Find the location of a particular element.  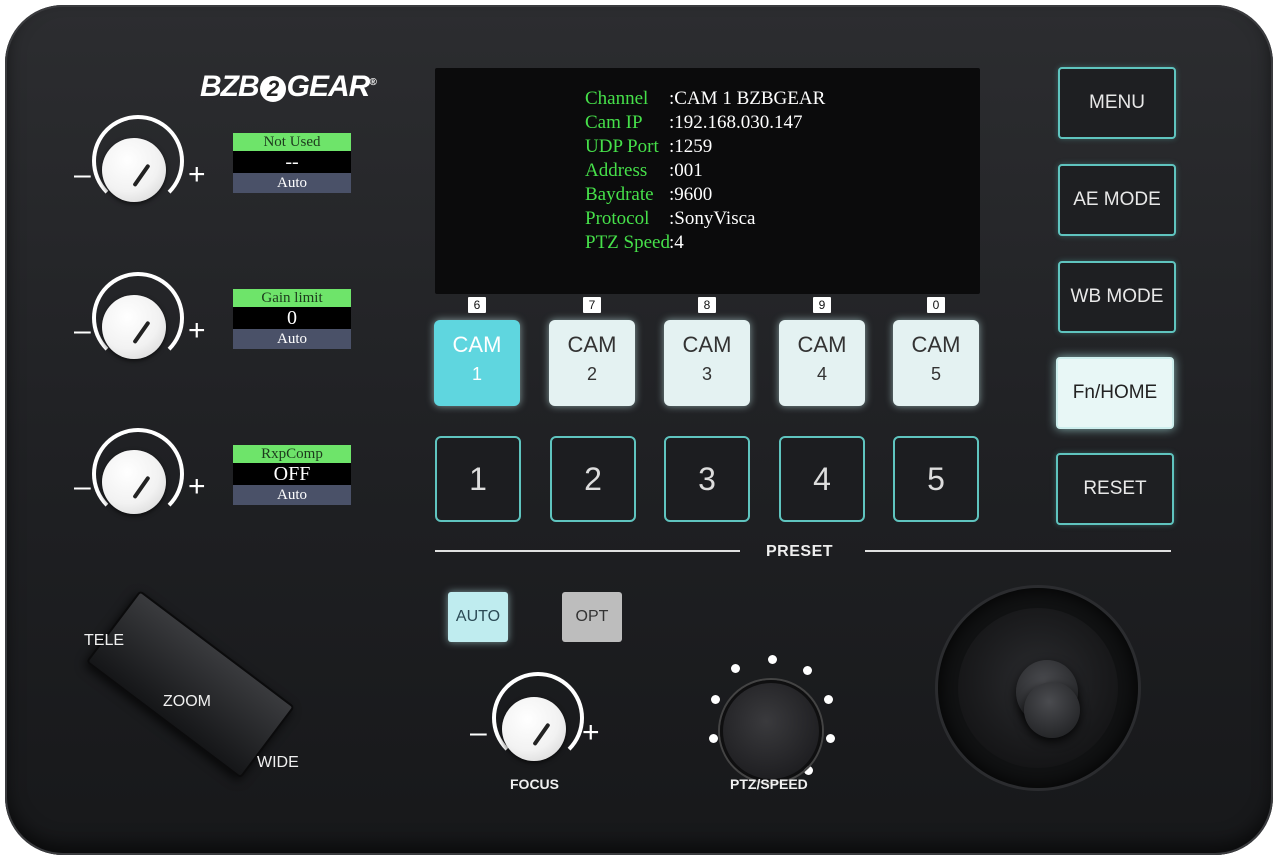

logo-text-left: BZB is located at coordinates (230, 86).